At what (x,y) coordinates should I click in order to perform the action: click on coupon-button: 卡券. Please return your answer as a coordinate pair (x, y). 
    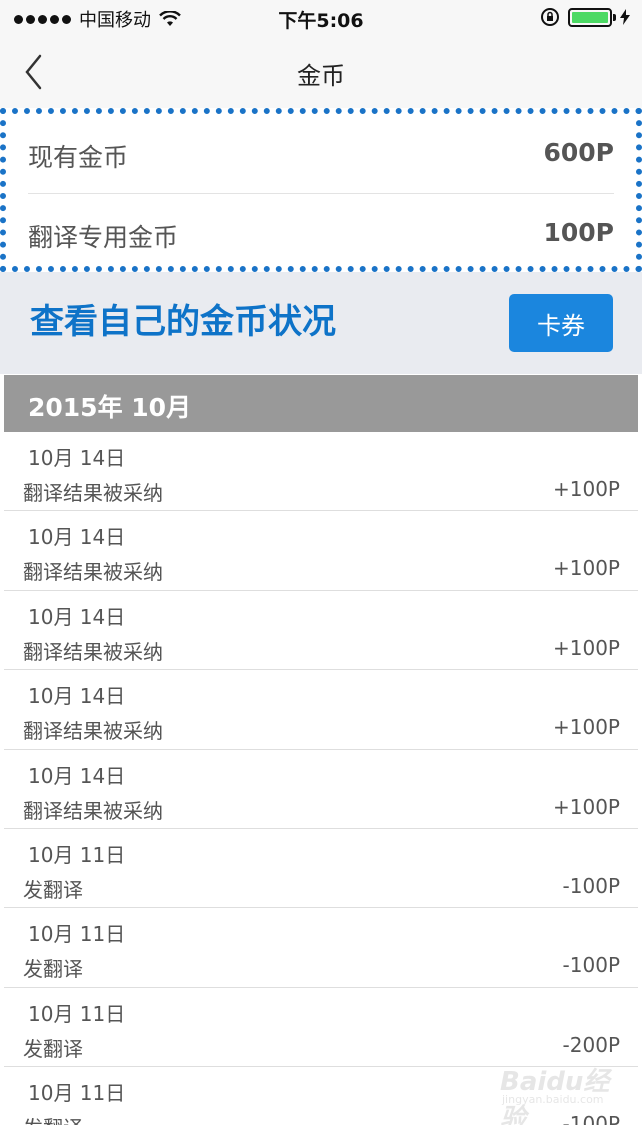
    Looking at the image, I should click on (561, 323).